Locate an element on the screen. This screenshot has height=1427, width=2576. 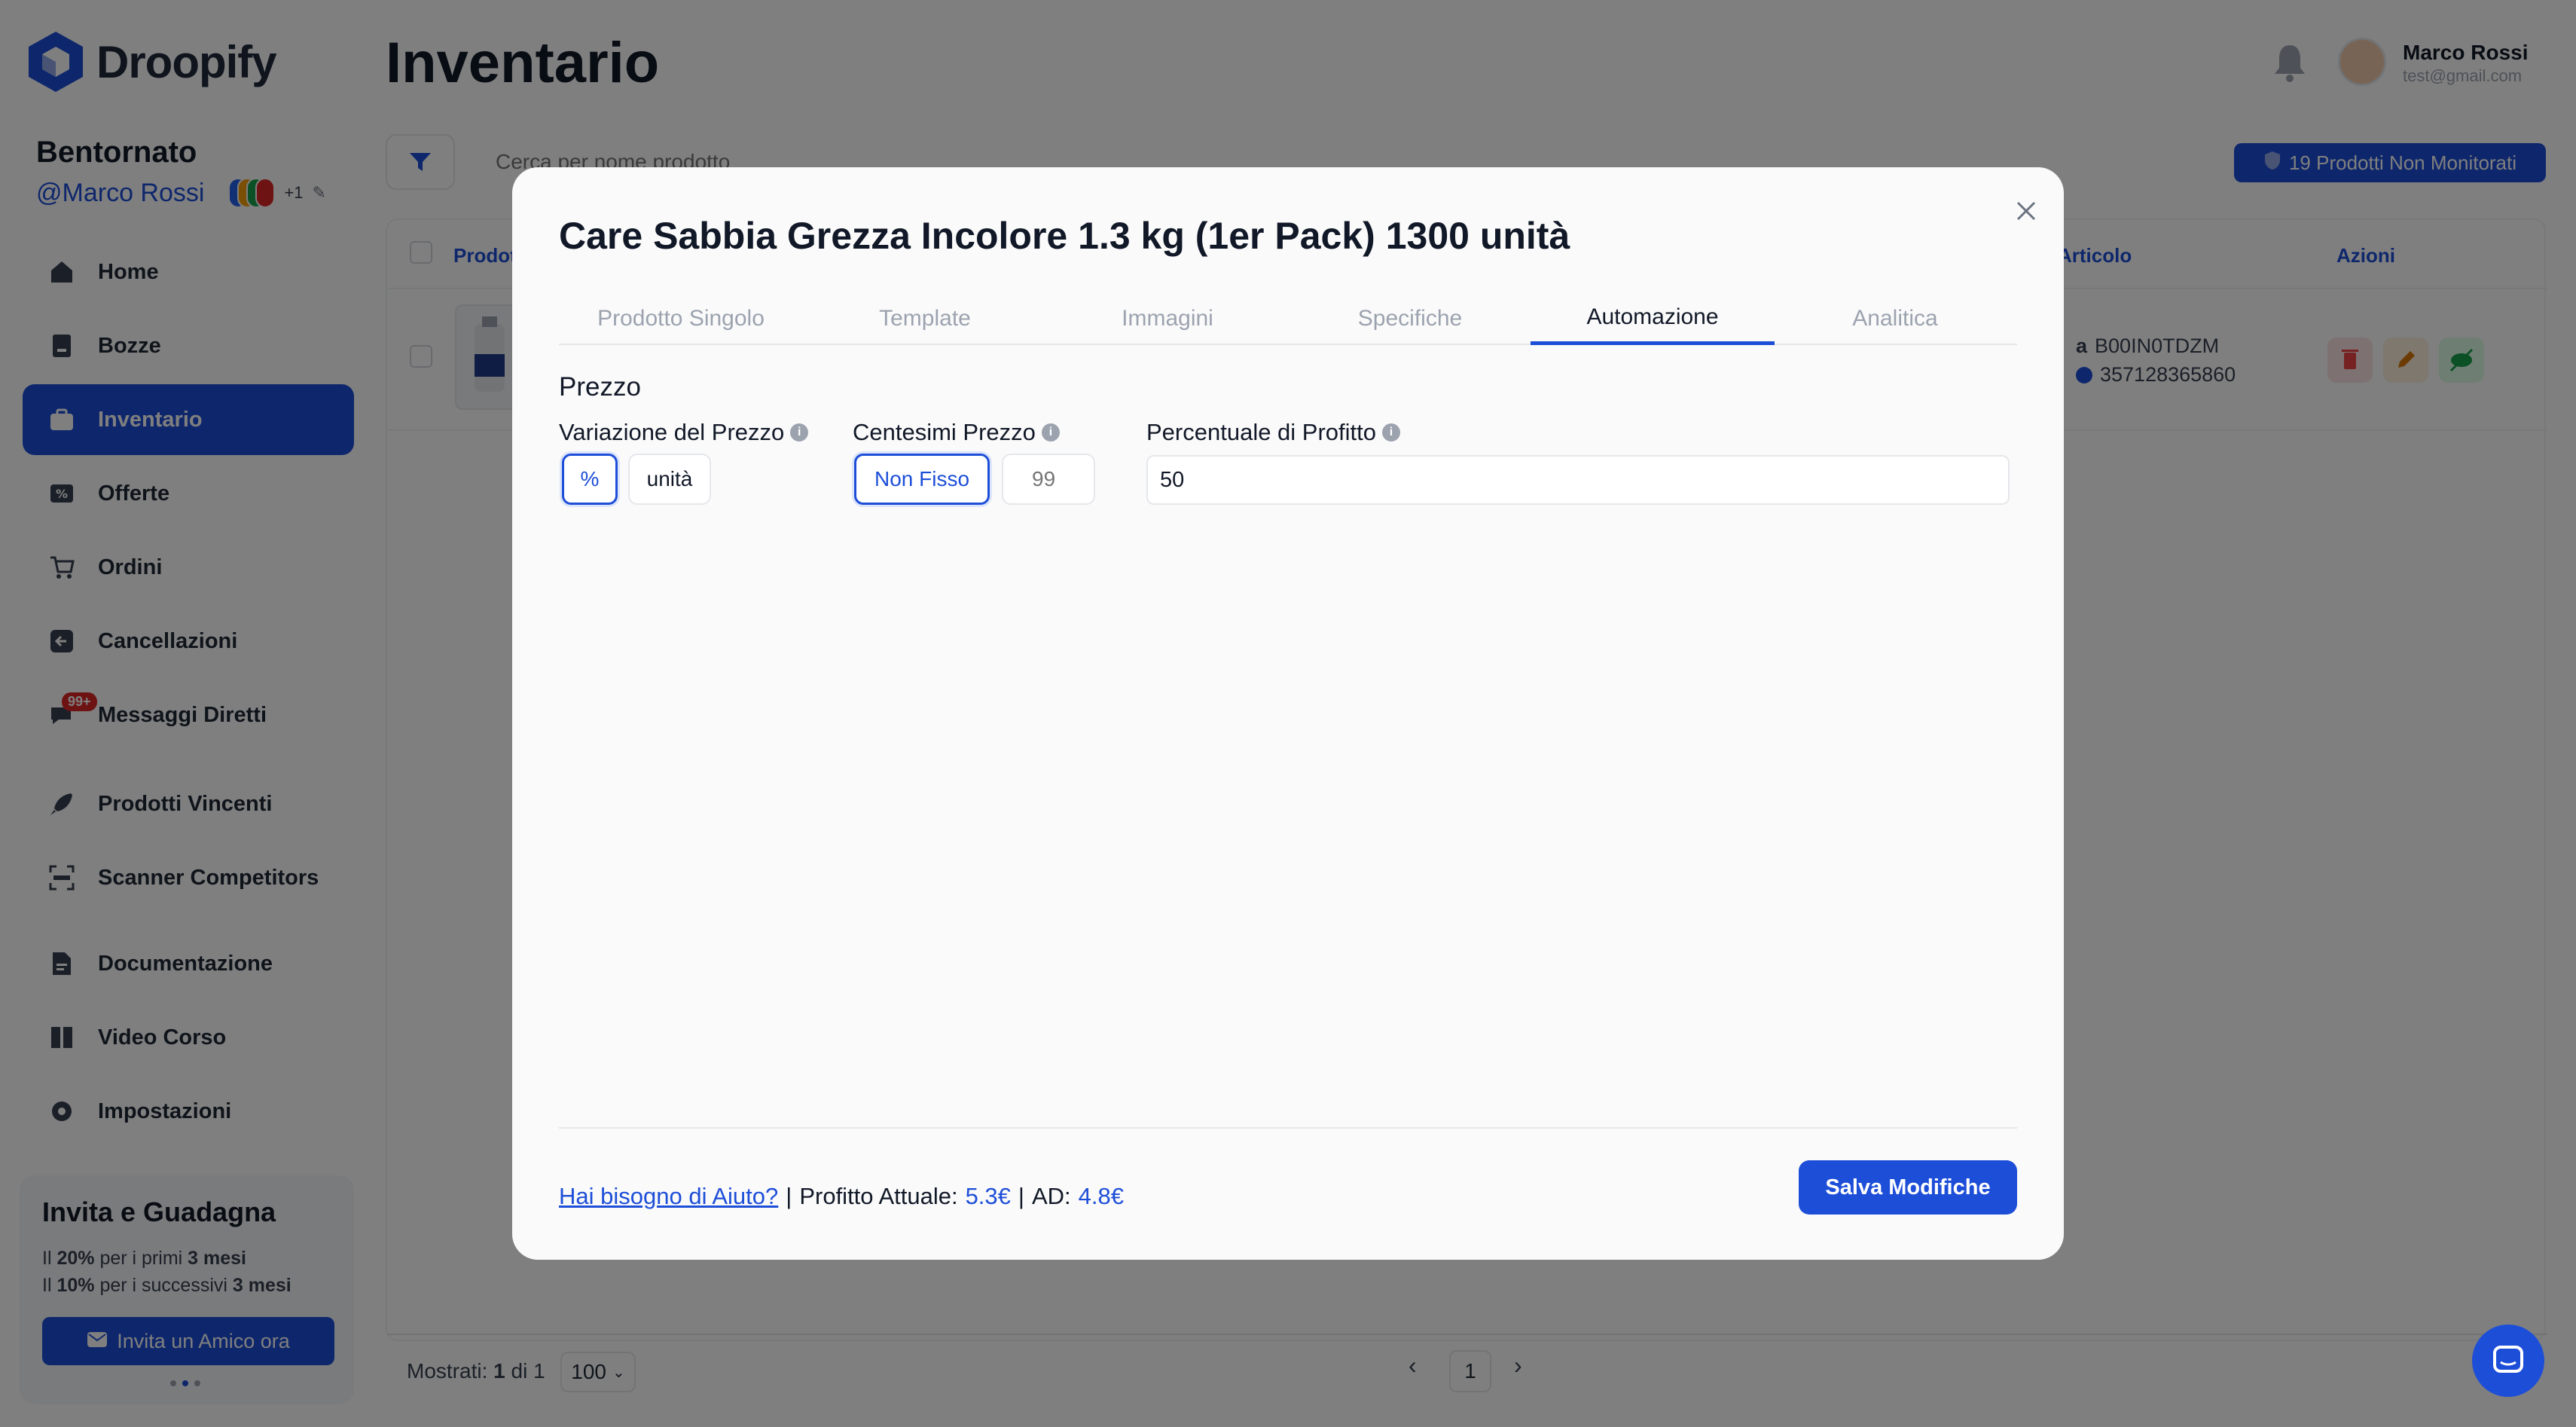
tab-template: Template is located at coordinates (925, 318).